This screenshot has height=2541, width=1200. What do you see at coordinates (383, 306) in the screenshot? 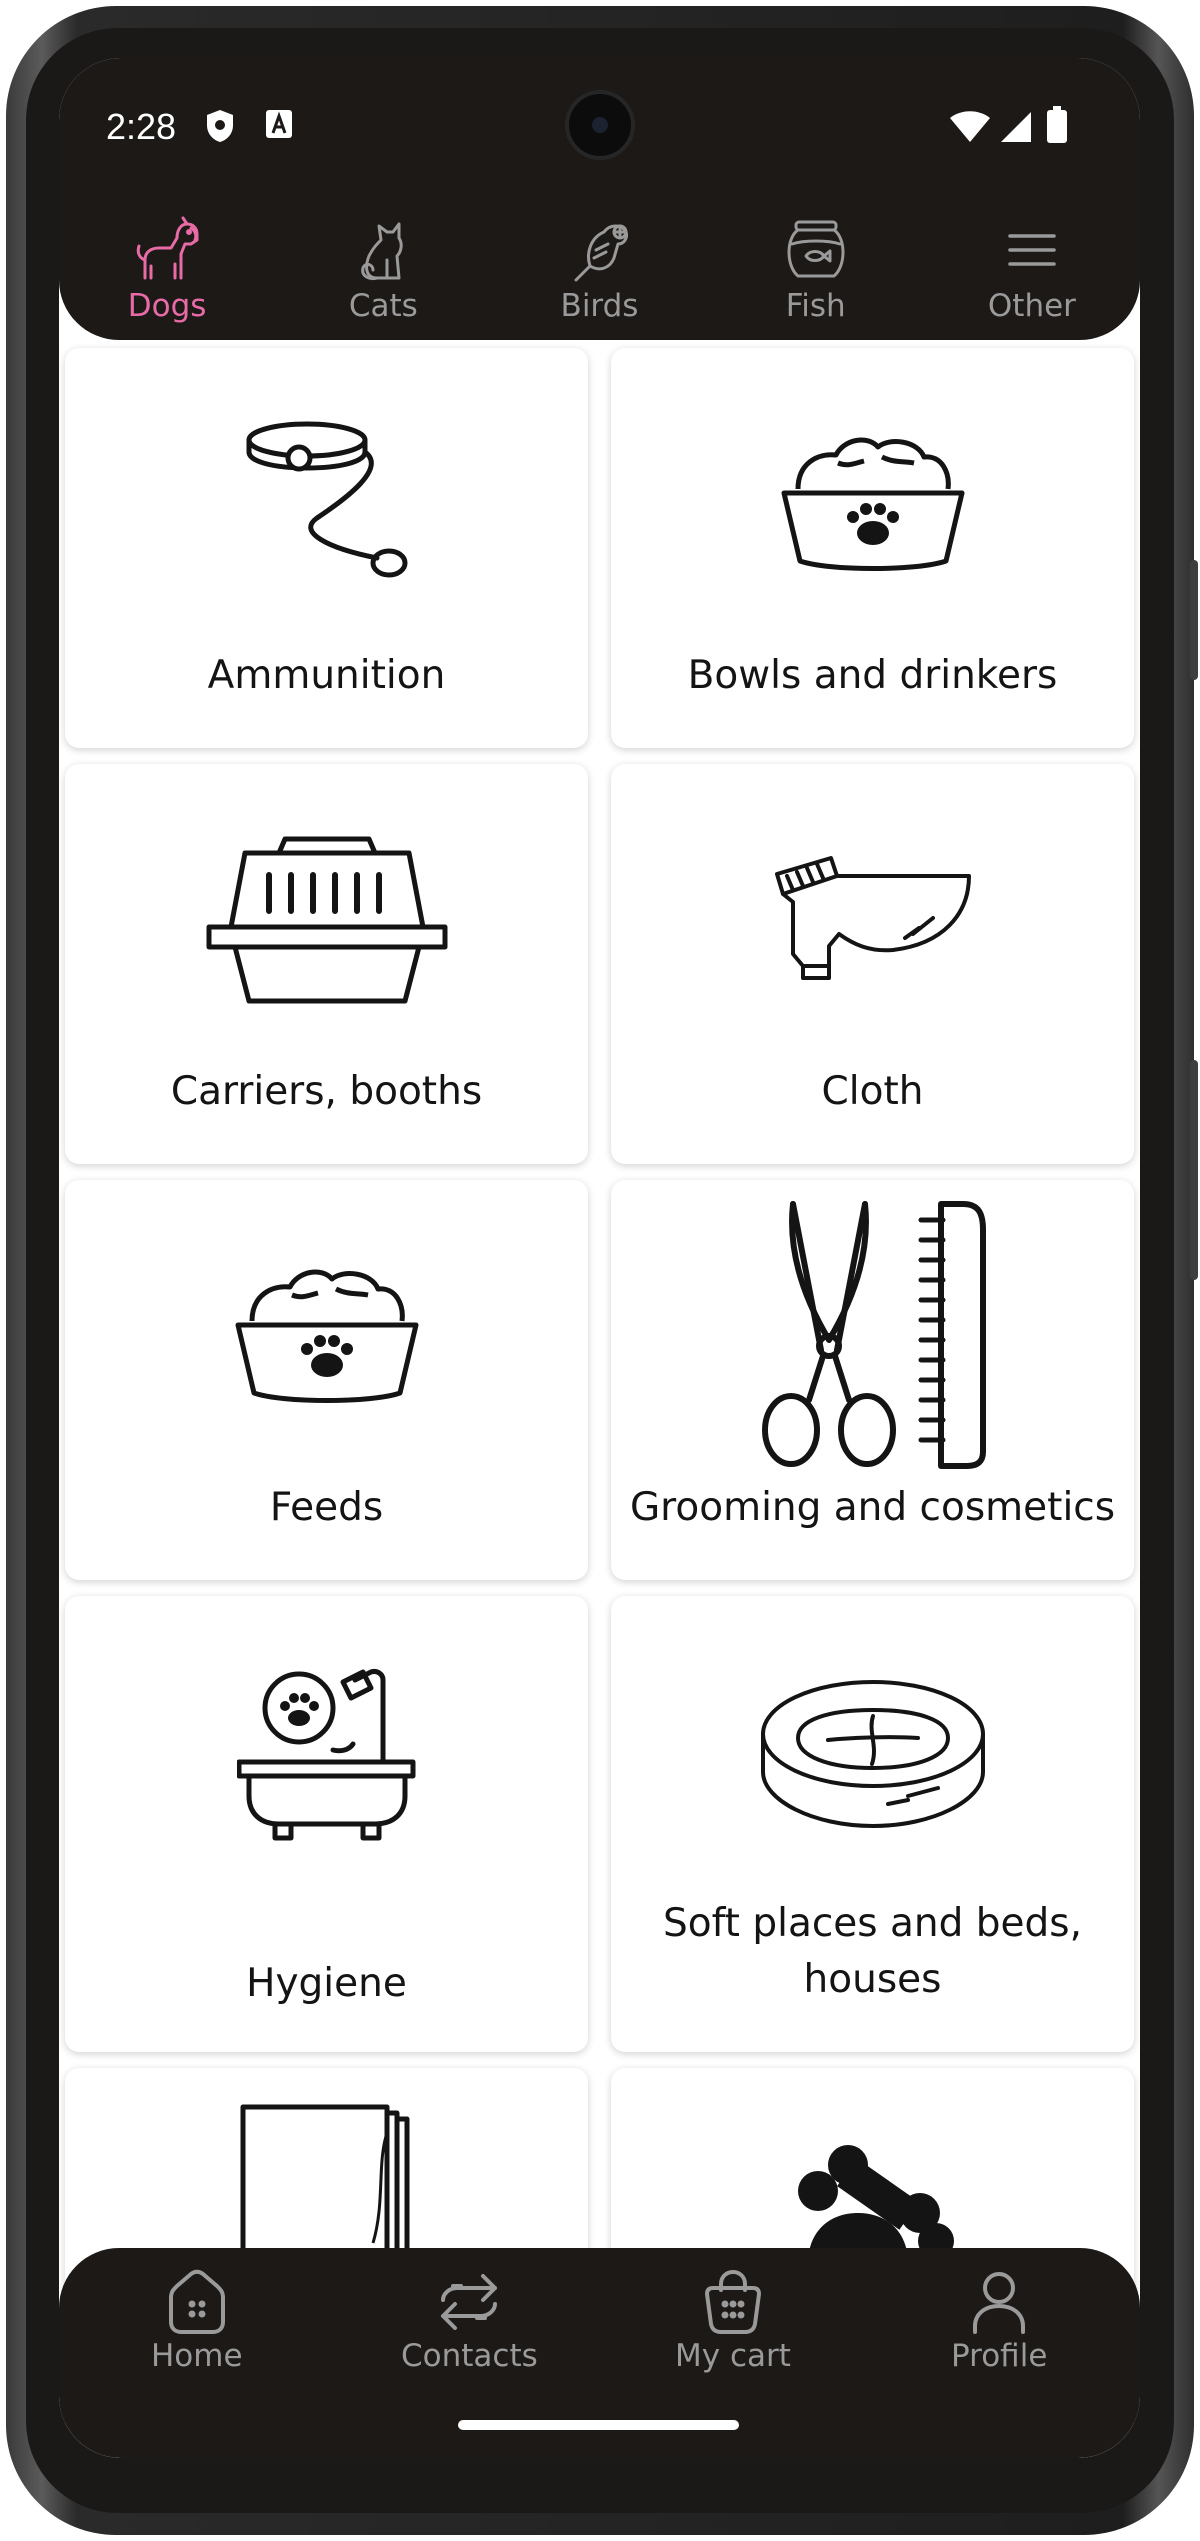
I see `tab-label: Cats` at bounding box center [383, 306].